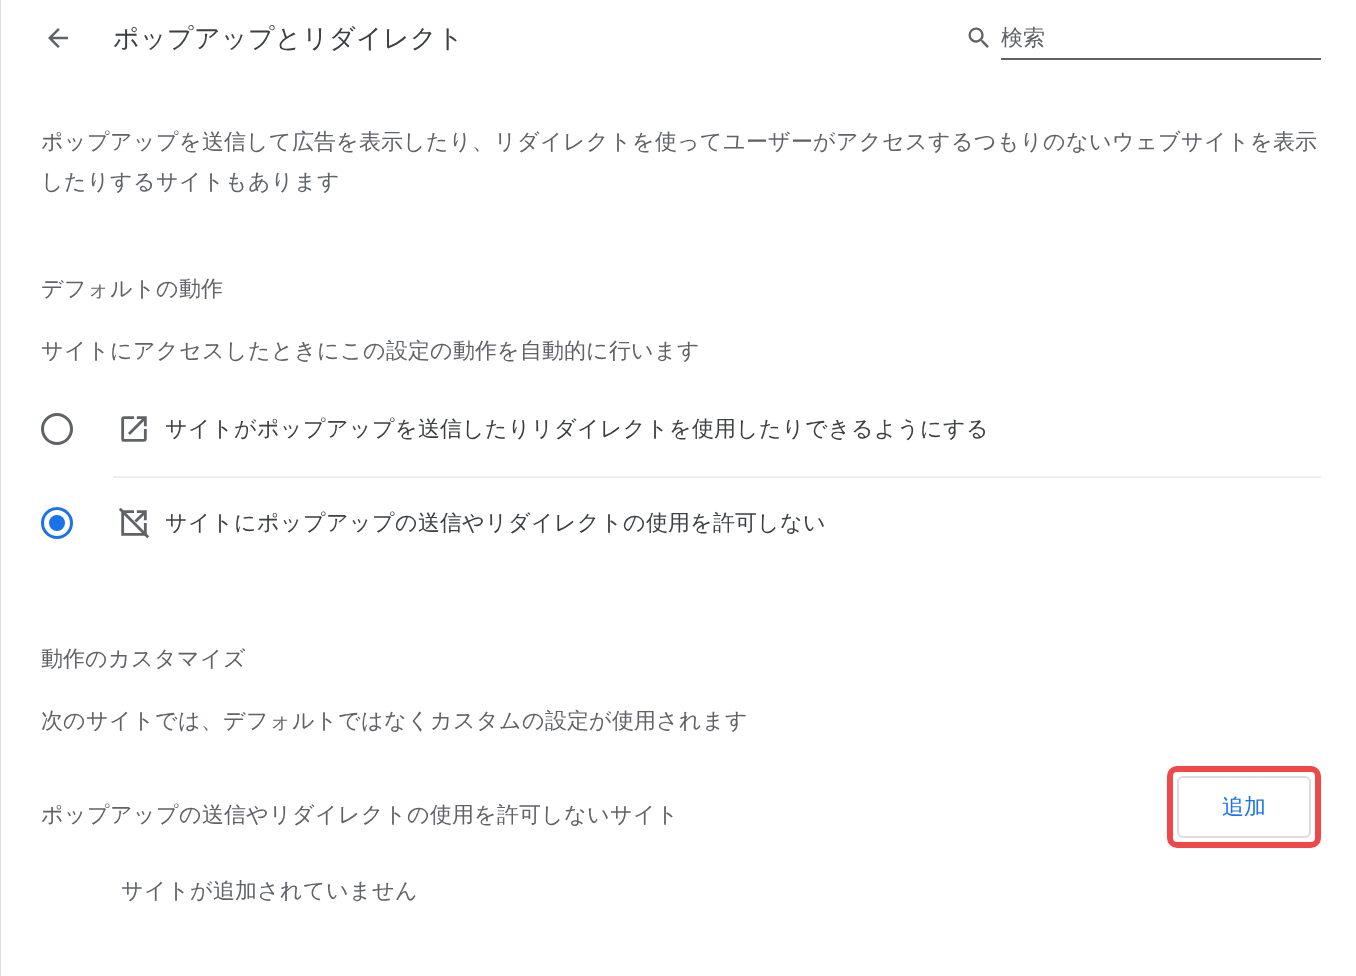 Image resolution: width=1356 pixels, height=976 pixels. What do you see at coordinates (371, 351) in the screenshot?
I see `section-subtitle: サイトにアクセスしたときにこの設定の動作を自動的に行います` at bounding box center [371, 351].